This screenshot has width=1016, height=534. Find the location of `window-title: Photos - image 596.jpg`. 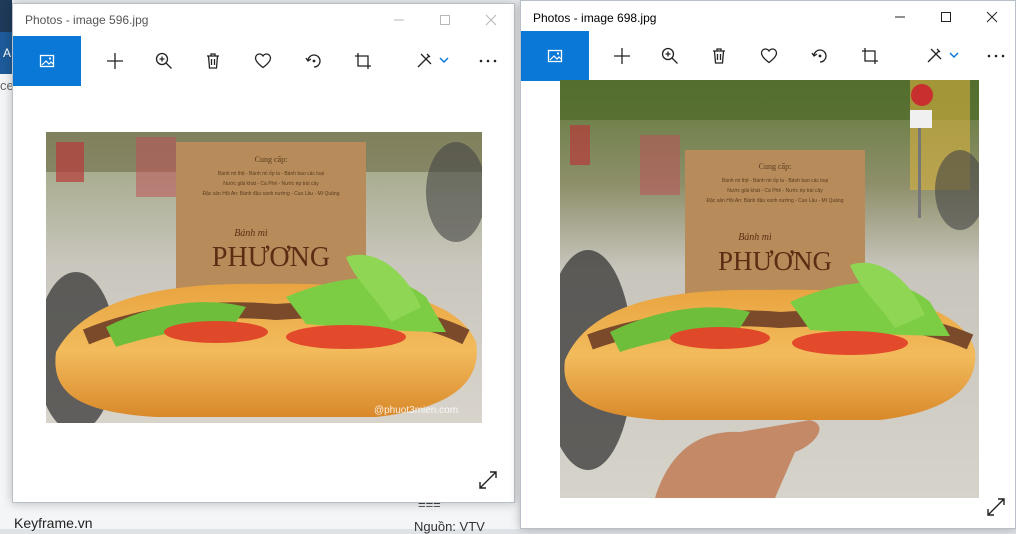

window-title: Photos - image 596.jpg is located at coordinates (87, 20).